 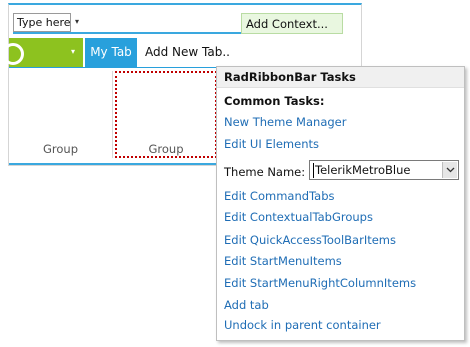 I want to click on tab-my-tab: My Tab, so click(x=111, y=53).